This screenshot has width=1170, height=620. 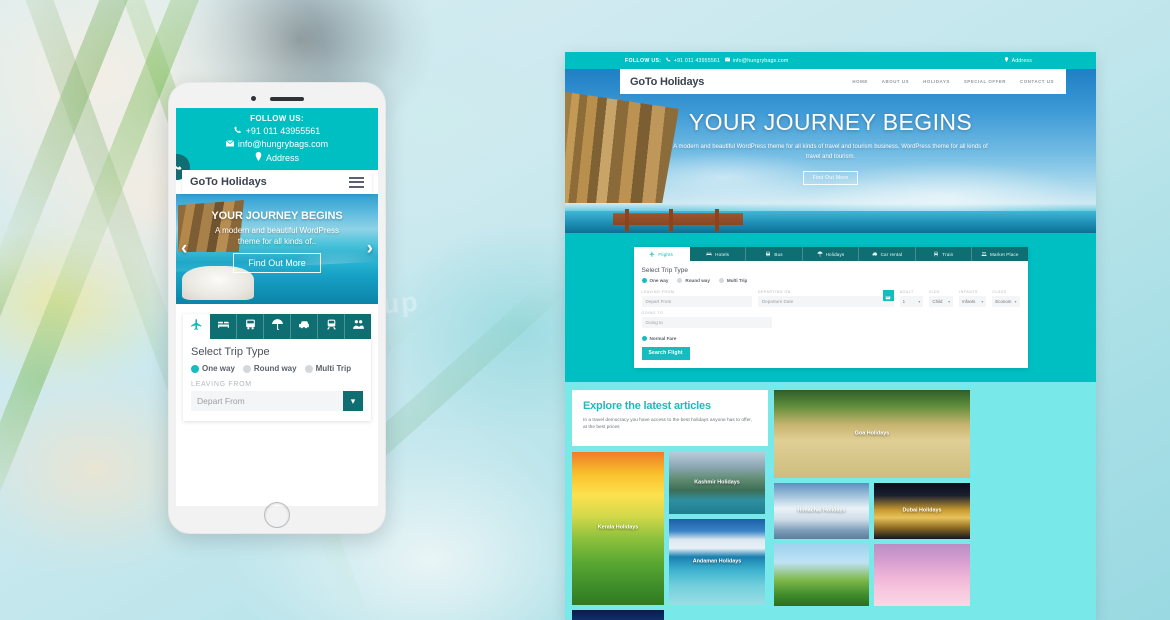 I want to click on mobile-trip-type-multi-trip: Multi Trip, so click(x=328, y=368).